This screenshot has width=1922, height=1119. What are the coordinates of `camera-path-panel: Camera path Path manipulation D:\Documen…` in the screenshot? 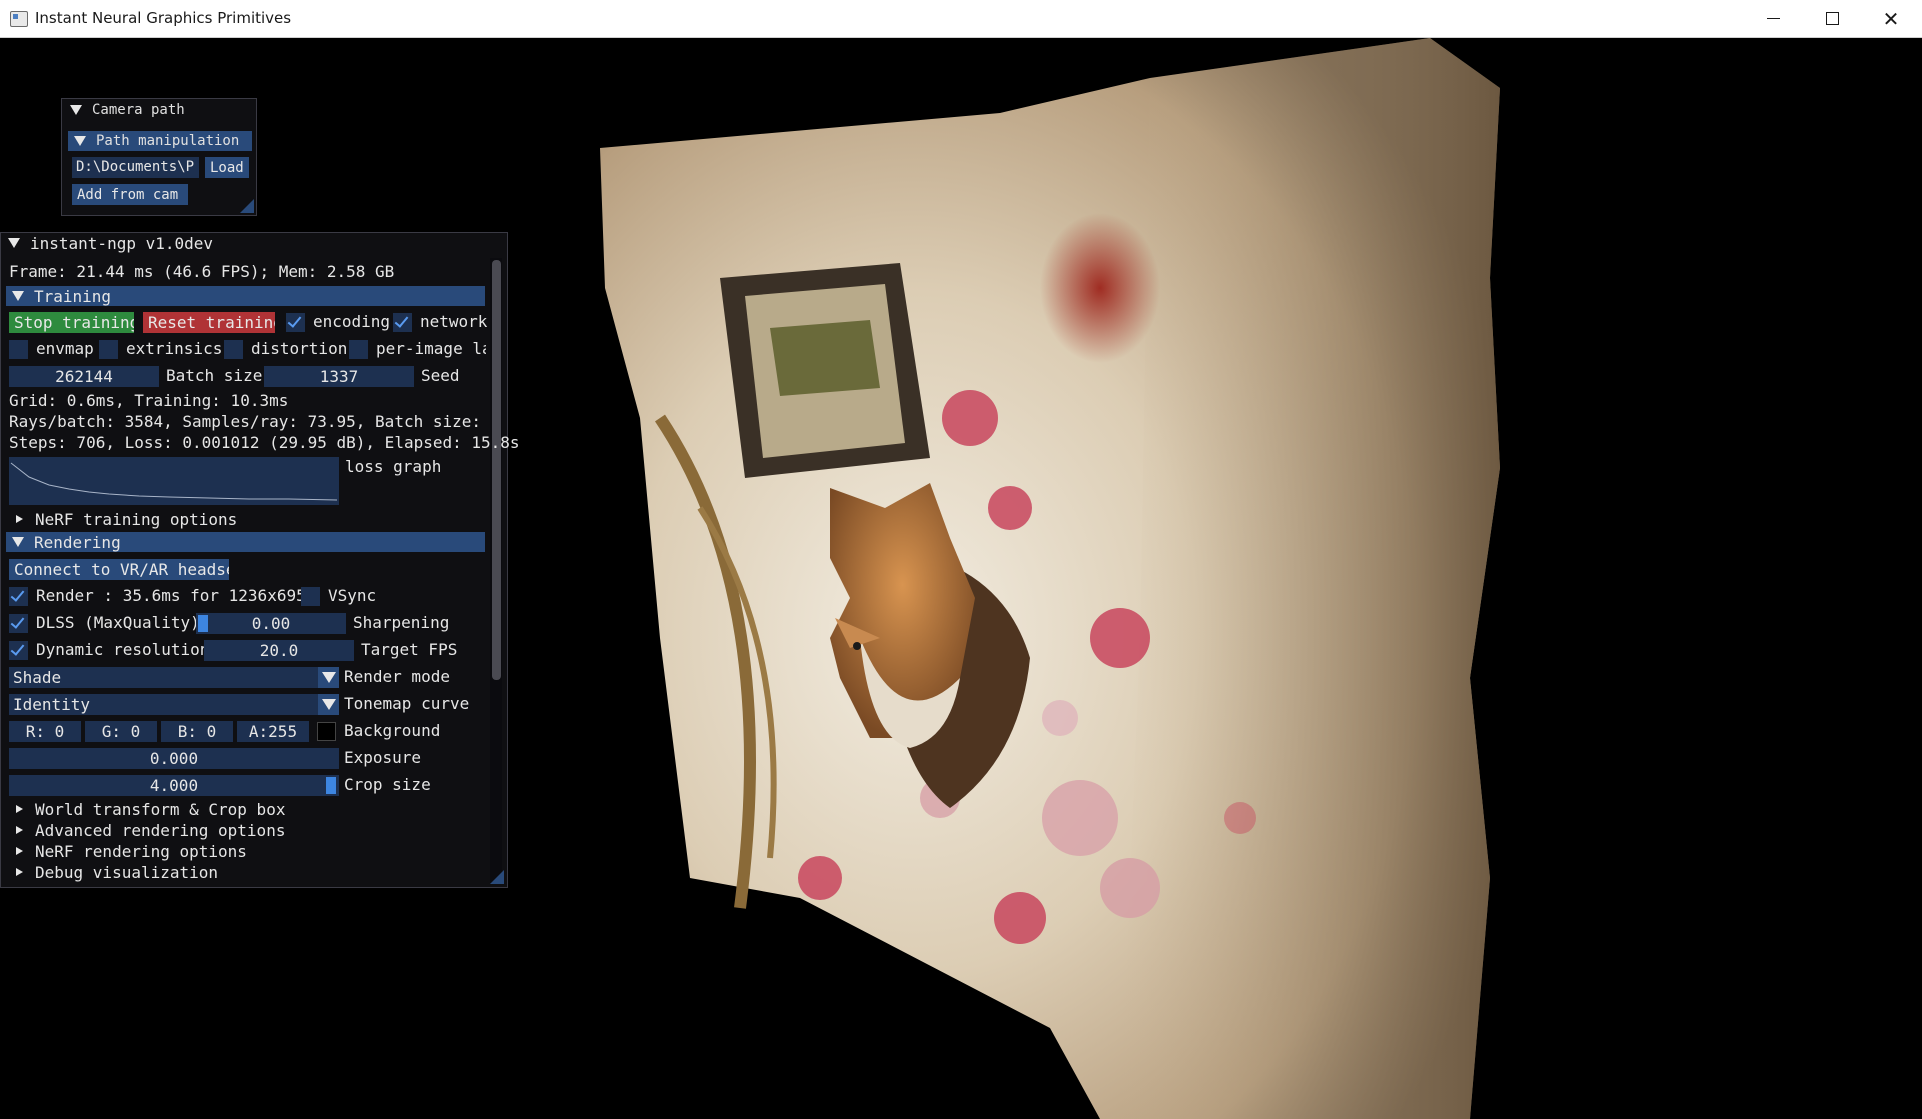 It's located at (159, 157).